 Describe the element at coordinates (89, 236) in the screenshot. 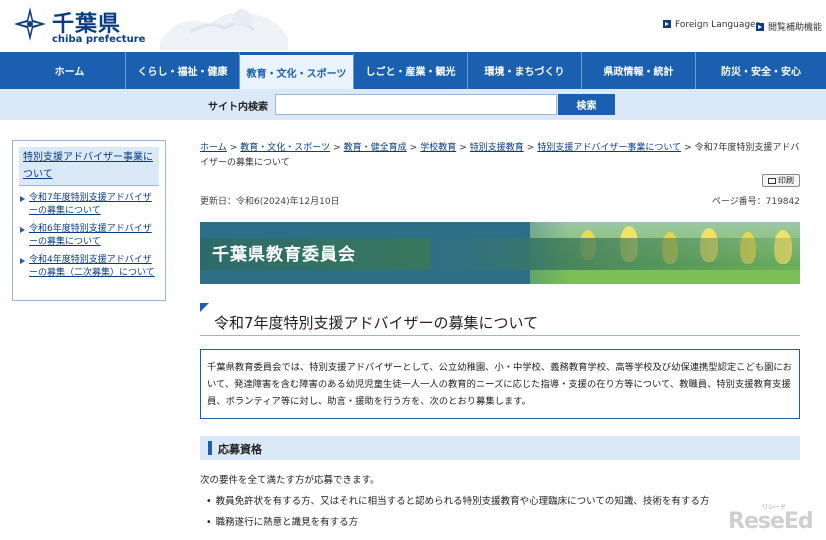

I see `sidenav-item-r6: 令和6年度特別支援アドバイザーの募集について` at that location.